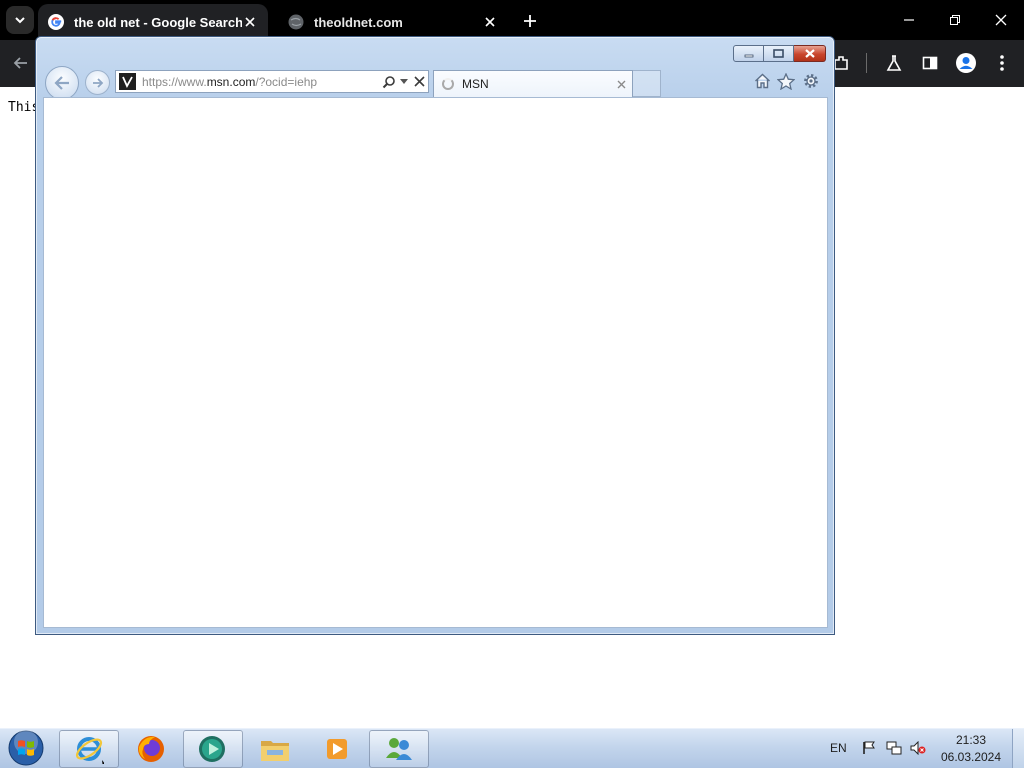 This screenshot has height=768, width=1024. I want to click on language-indicator: EN, so click(838, 748).